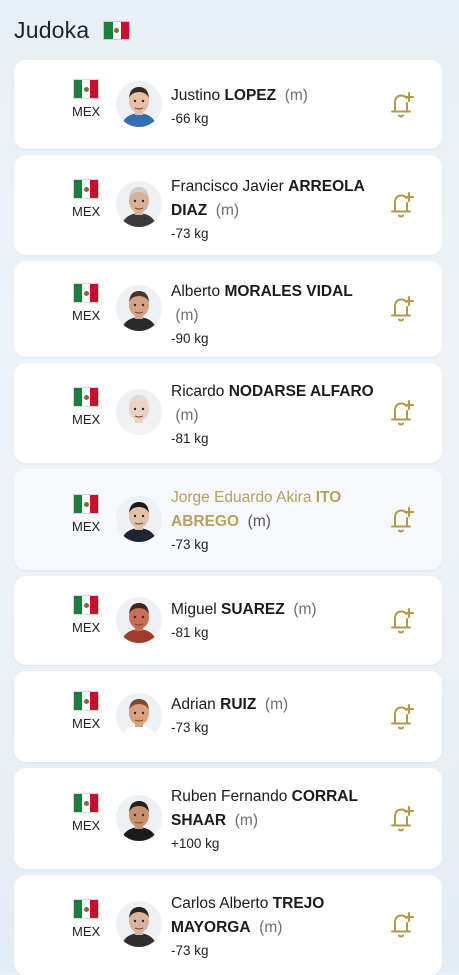  I want to click on athlete-name: Jorge Eduardo Akira ITO ABREGO (m), so click(276, 510).